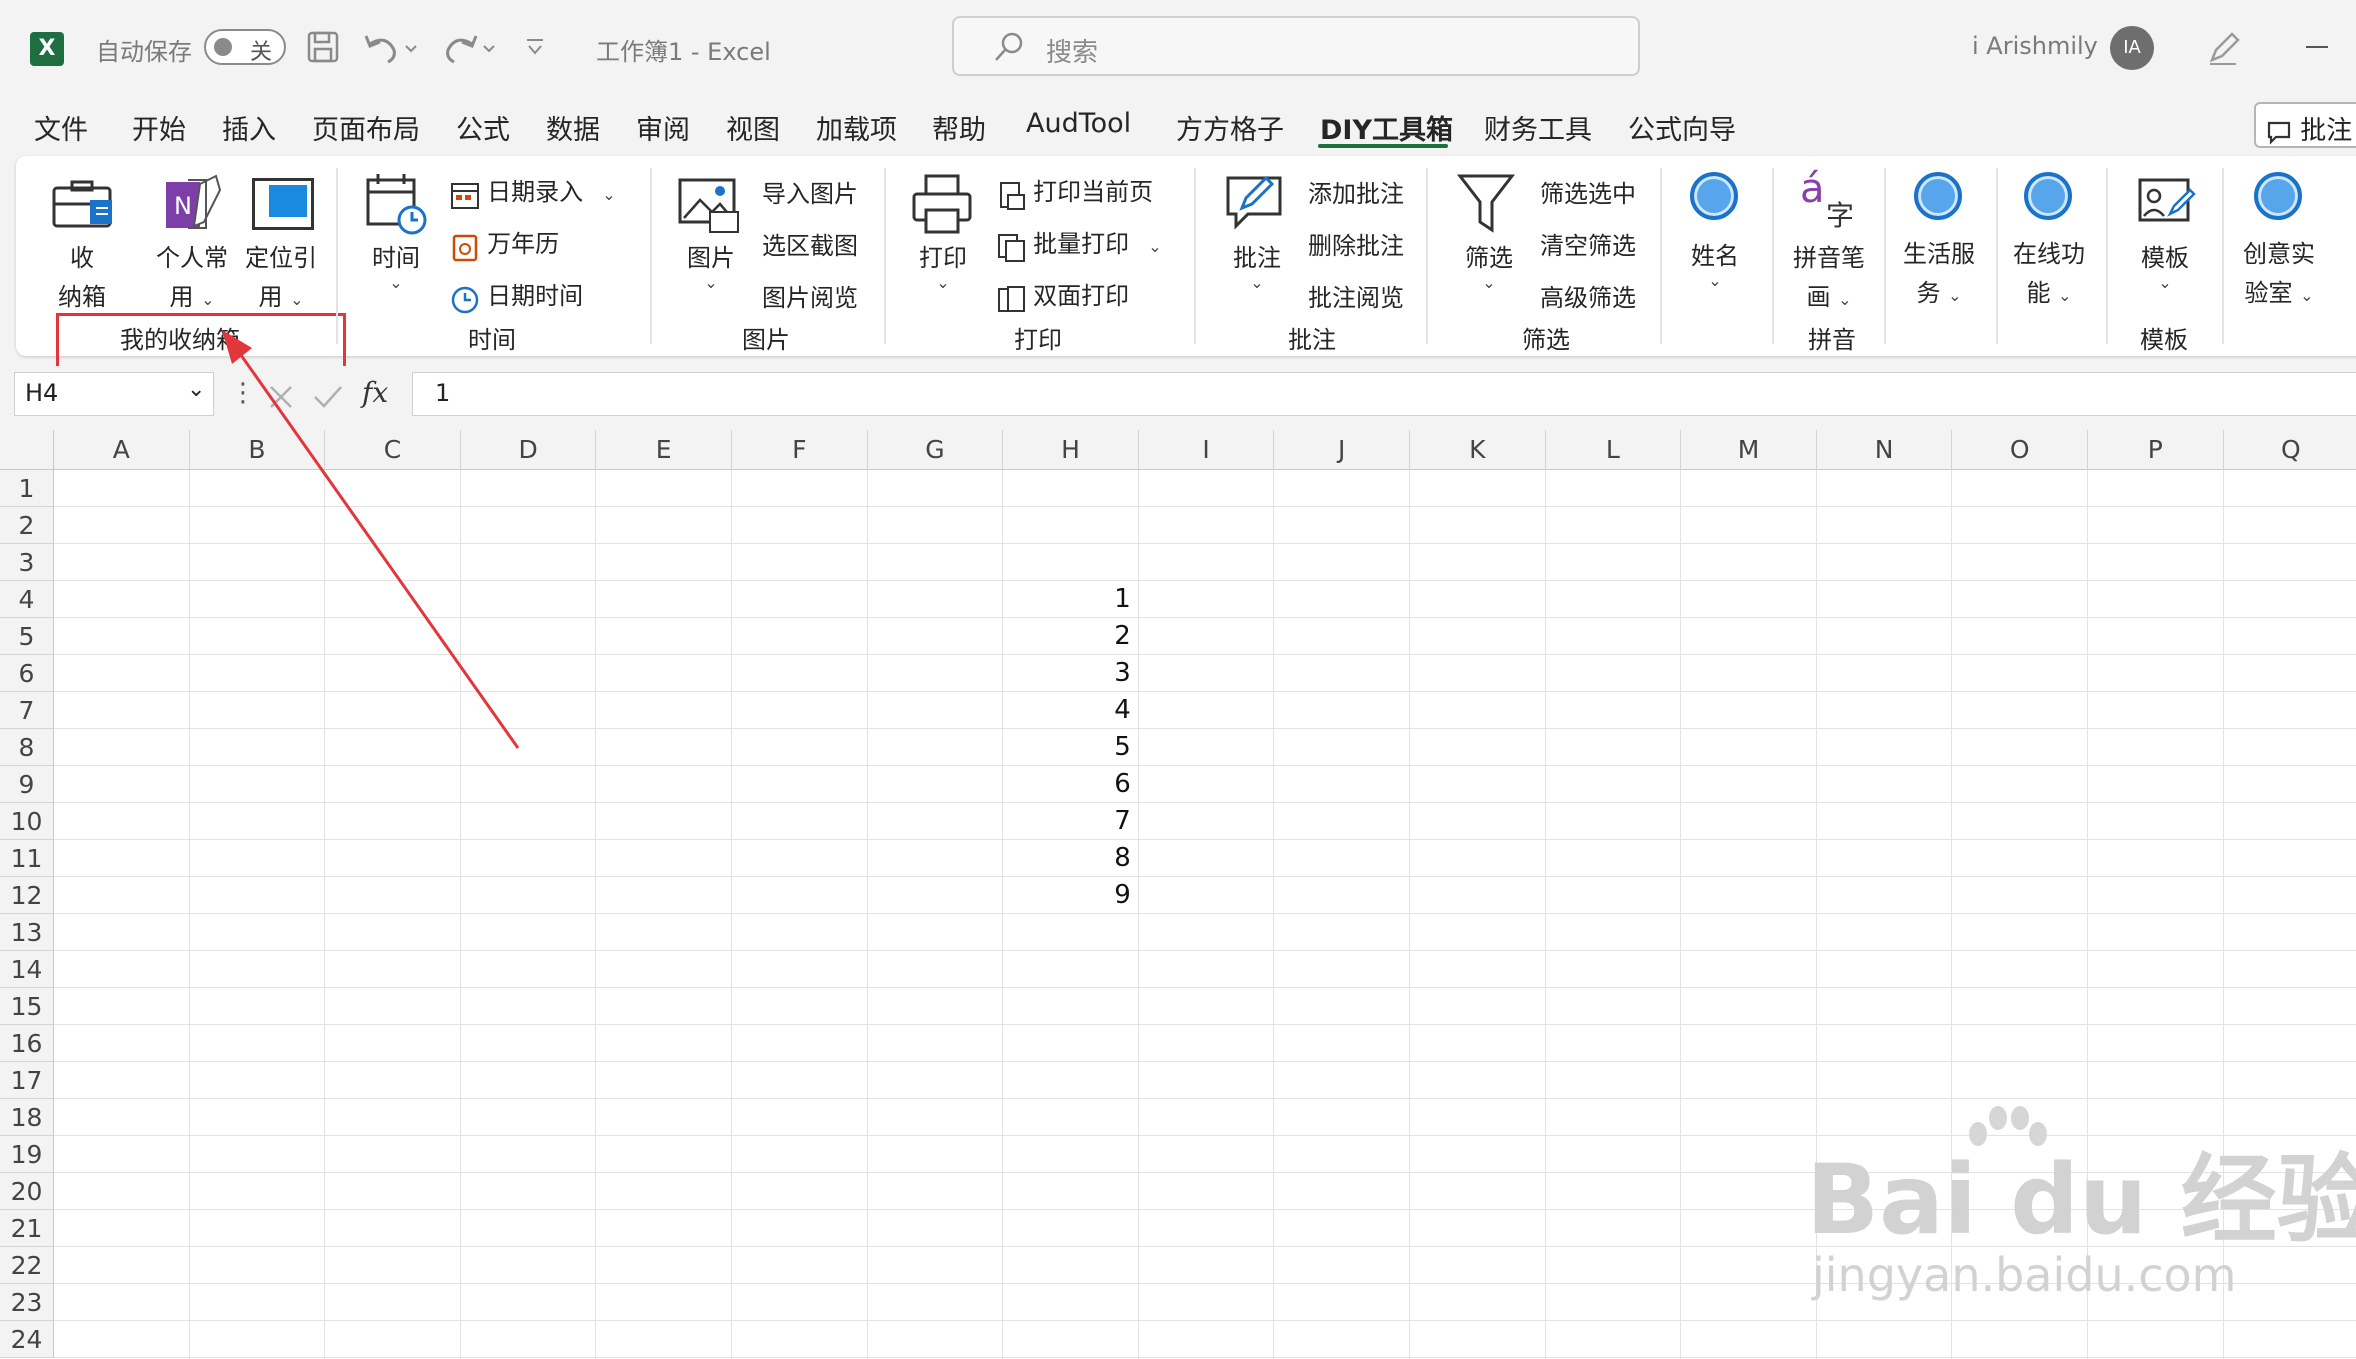  Describe the element at coordinates (1071, 450) in the screenshot. I see `column-header-h: H` at that location.